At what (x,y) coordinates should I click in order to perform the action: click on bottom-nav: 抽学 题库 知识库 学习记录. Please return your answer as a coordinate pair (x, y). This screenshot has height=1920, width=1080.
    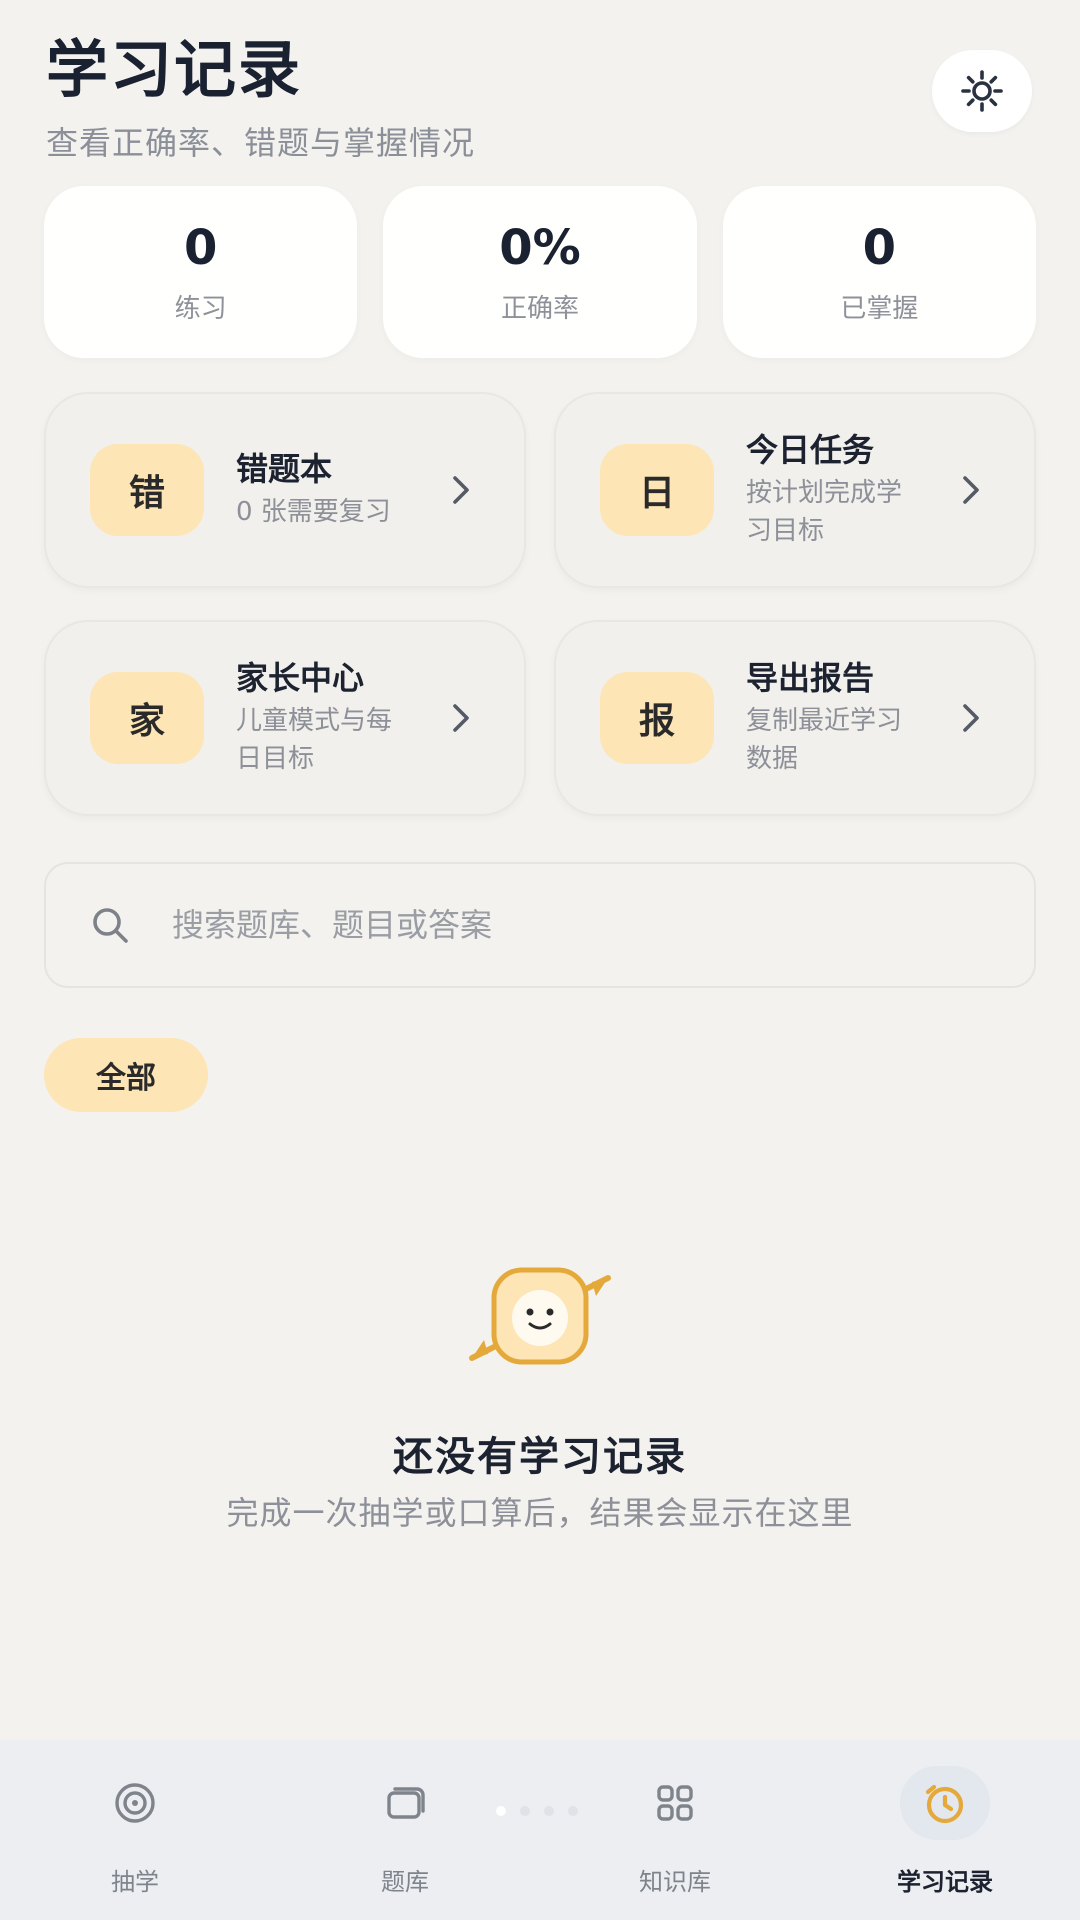
    Looking at the image, I should click on (540, 1830).